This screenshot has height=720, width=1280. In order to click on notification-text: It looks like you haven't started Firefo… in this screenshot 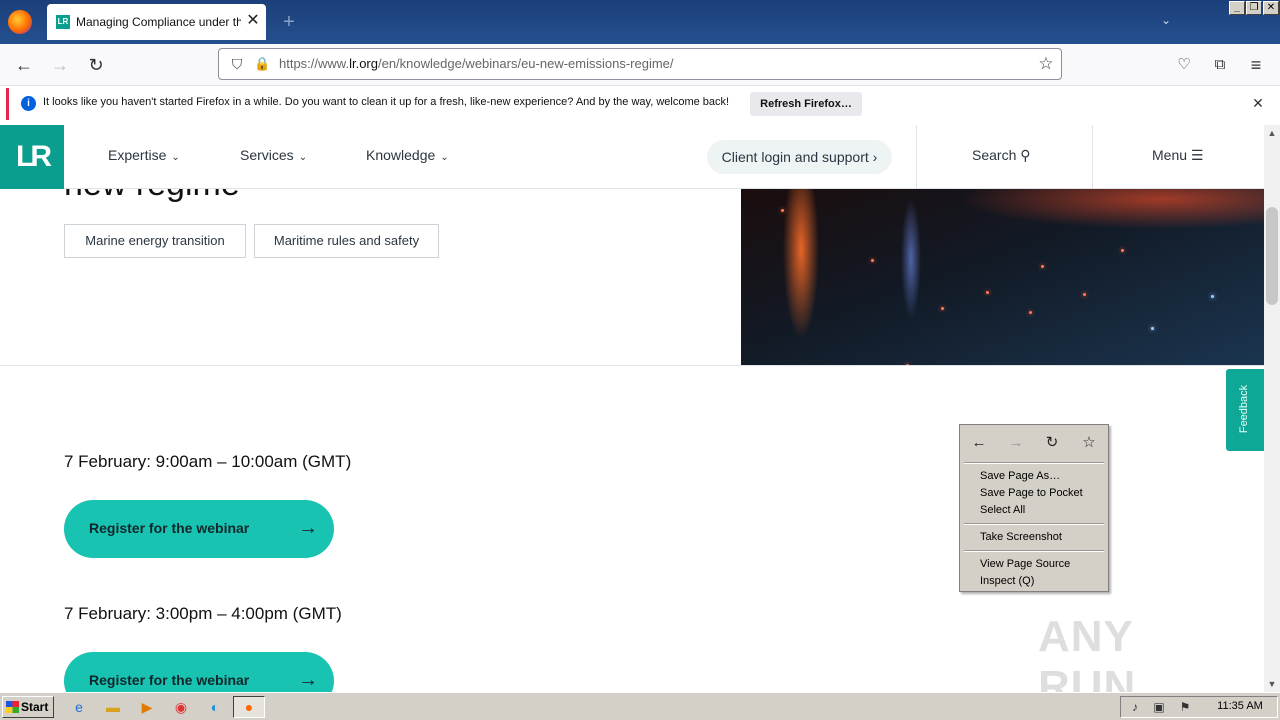, I will do `click(386, 102)`.